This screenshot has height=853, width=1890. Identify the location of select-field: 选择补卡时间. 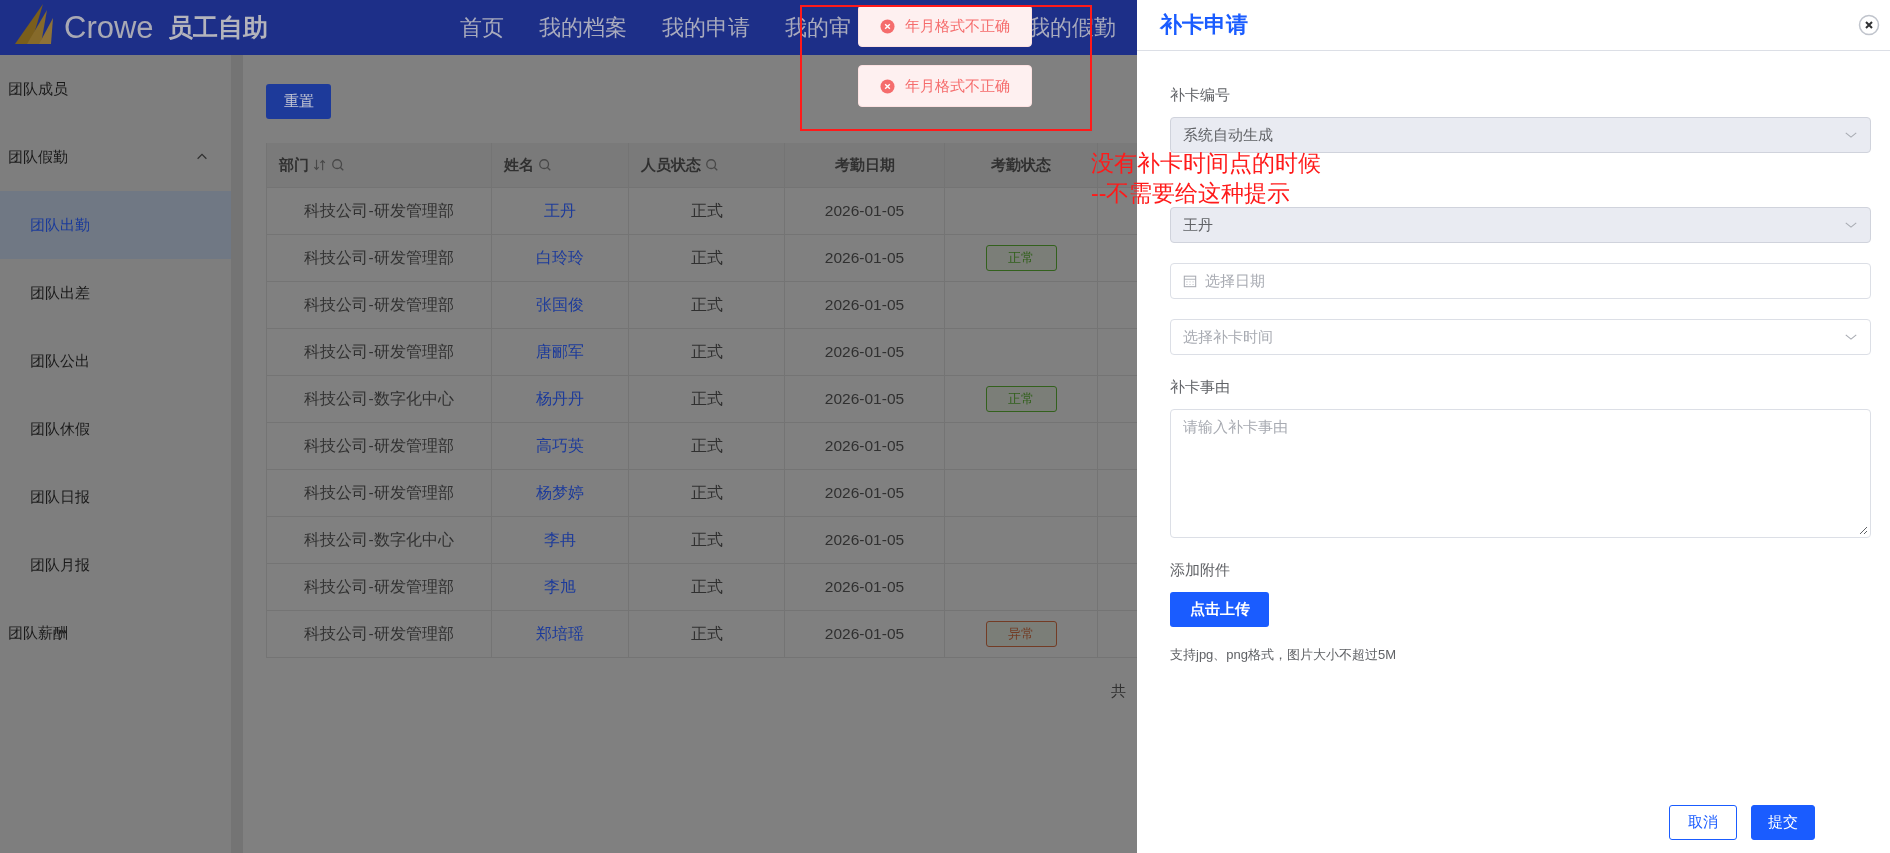
(1520, 337).